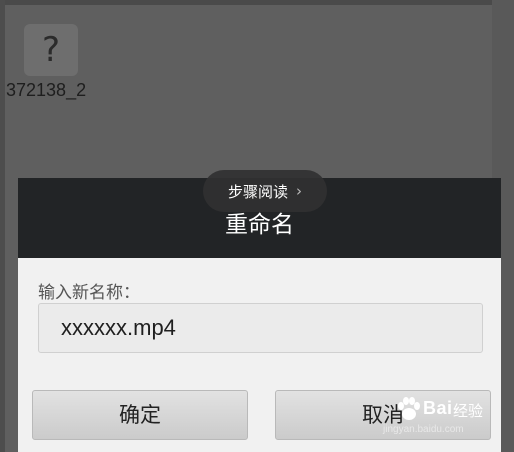 The width and height of the screenshot is (514, 452). I want to click on step-reading-button: 步骤阅读 ›, so click(265, 191).